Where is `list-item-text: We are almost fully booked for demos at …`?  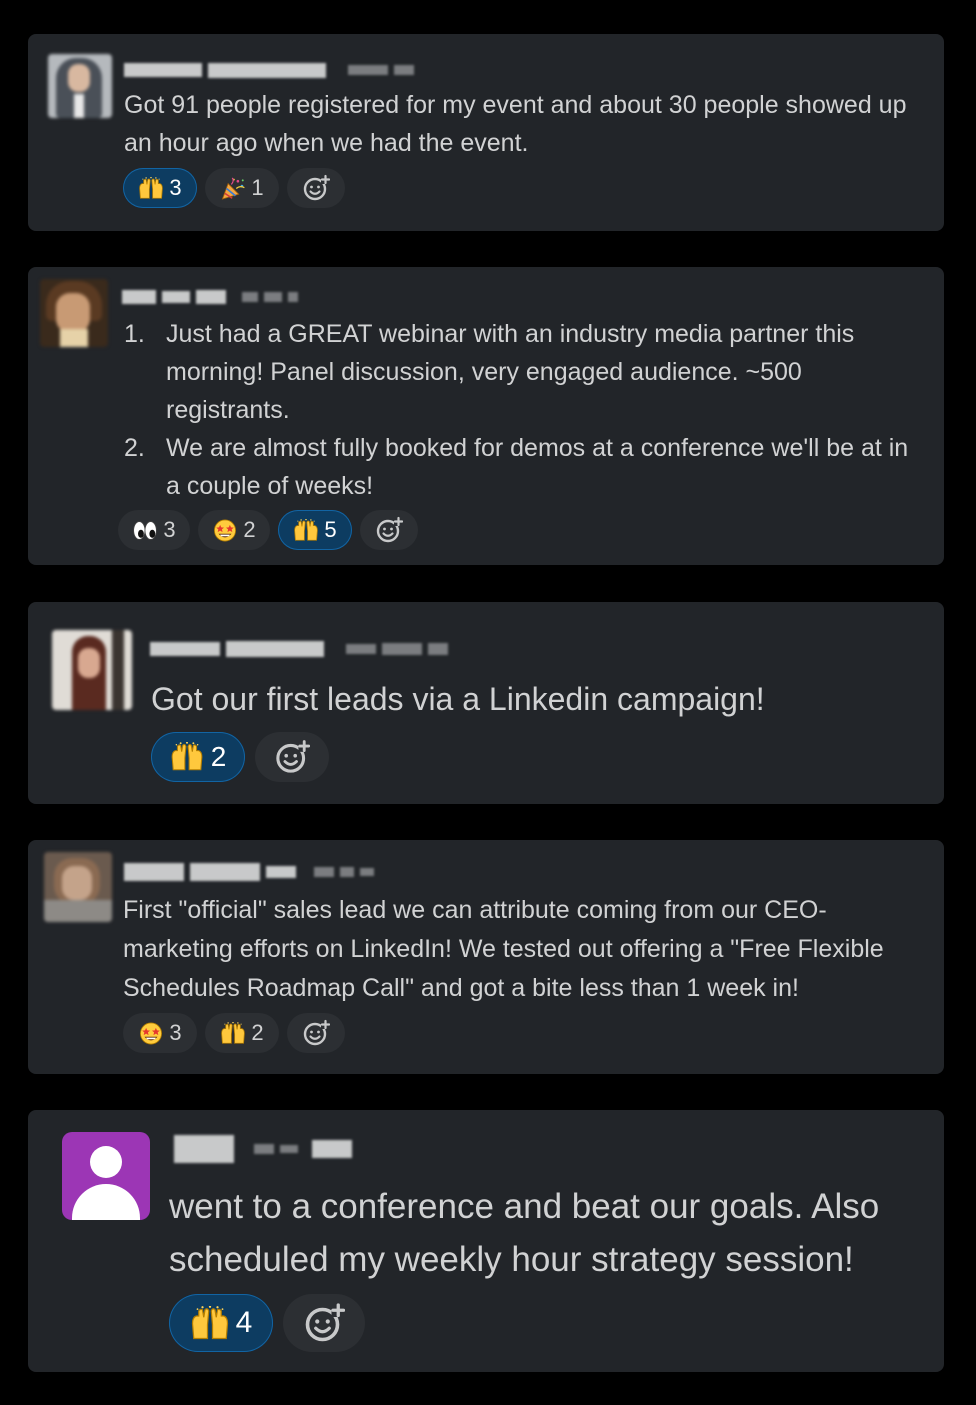
list-item-text: We are almost fully booked for demos at … is located at coordinates (537, 467).